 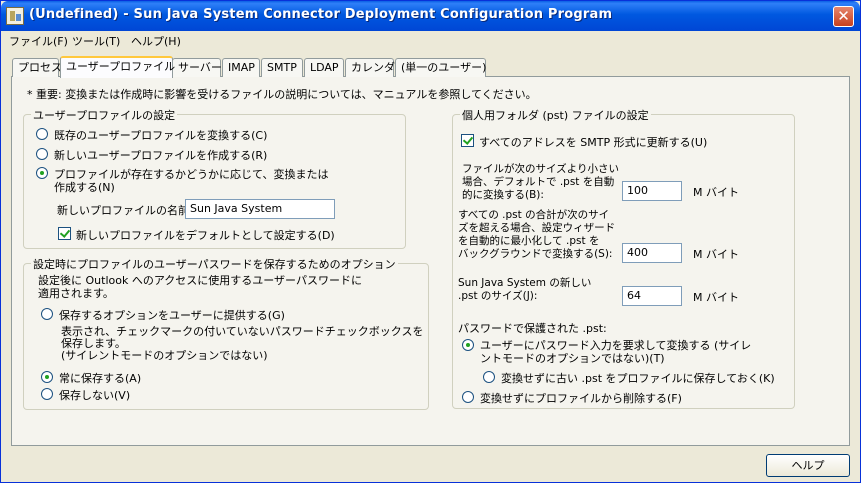 What do you see at coordinates (555, 115) in the screenshot?
I see `pst-settings-title: 個人用フォルダ (pst) ファイルの設定` at bounding box center [555, 115].